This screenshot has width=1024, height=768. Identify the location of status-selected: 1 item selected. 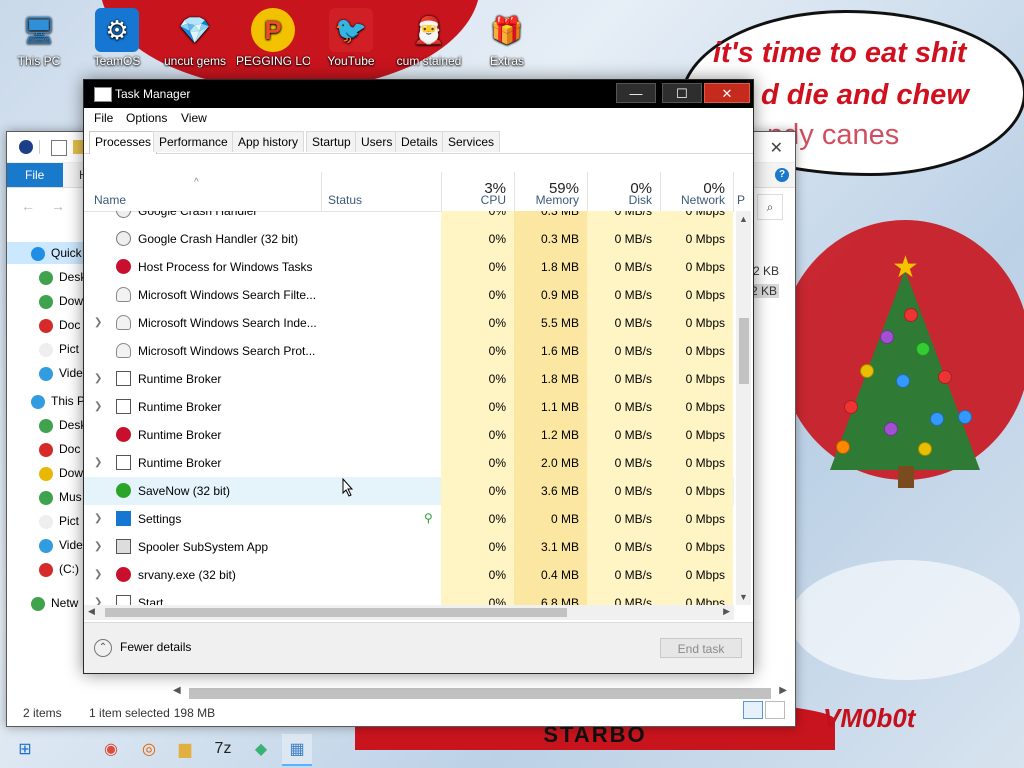
(129, 713).